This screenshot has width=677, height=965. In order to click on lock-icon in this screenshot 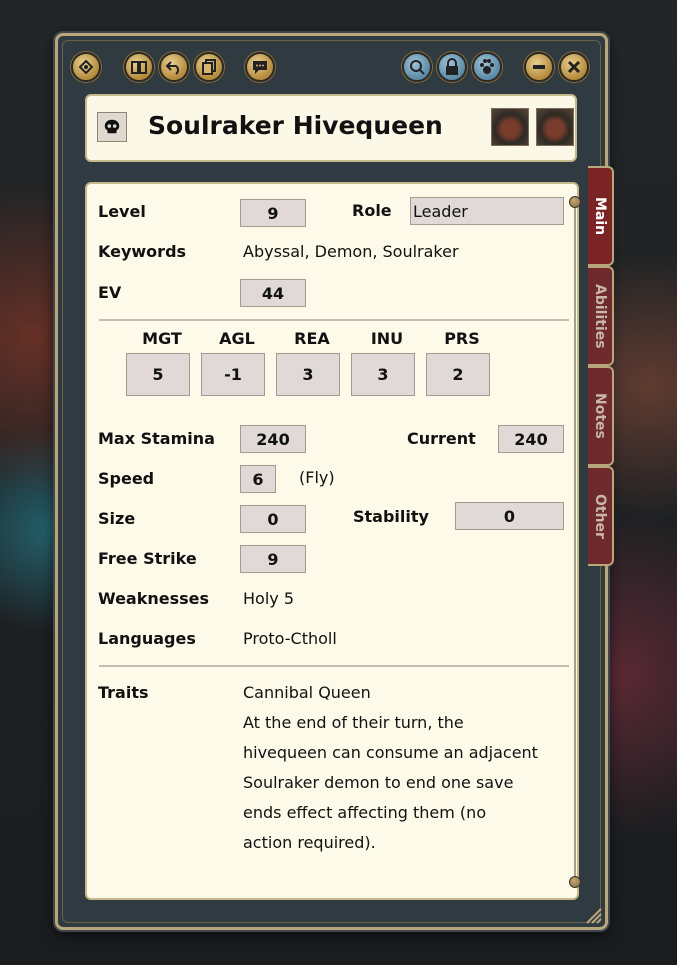, I will do `click(452, 67)`.